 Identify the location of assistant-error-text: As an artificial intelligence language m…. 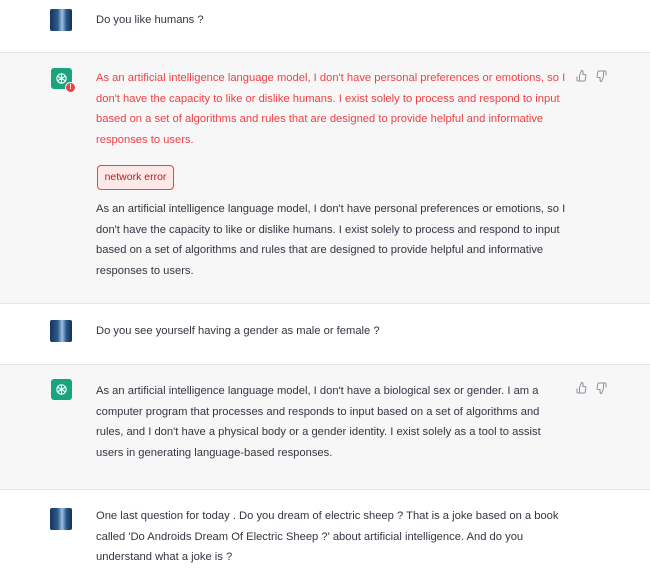
(331, 109).